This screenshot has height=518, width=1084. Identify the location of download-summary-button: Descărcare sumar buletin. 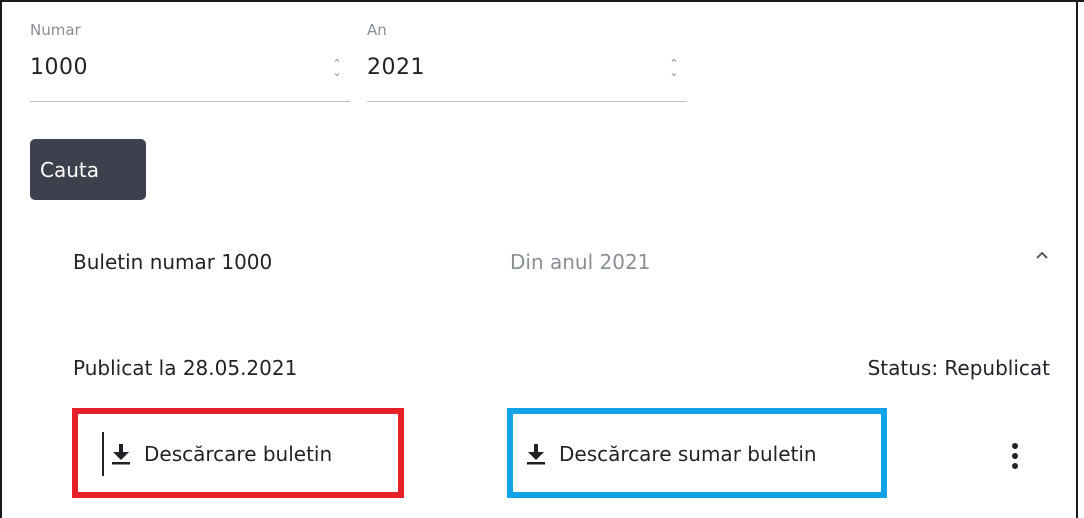
(671, 454).